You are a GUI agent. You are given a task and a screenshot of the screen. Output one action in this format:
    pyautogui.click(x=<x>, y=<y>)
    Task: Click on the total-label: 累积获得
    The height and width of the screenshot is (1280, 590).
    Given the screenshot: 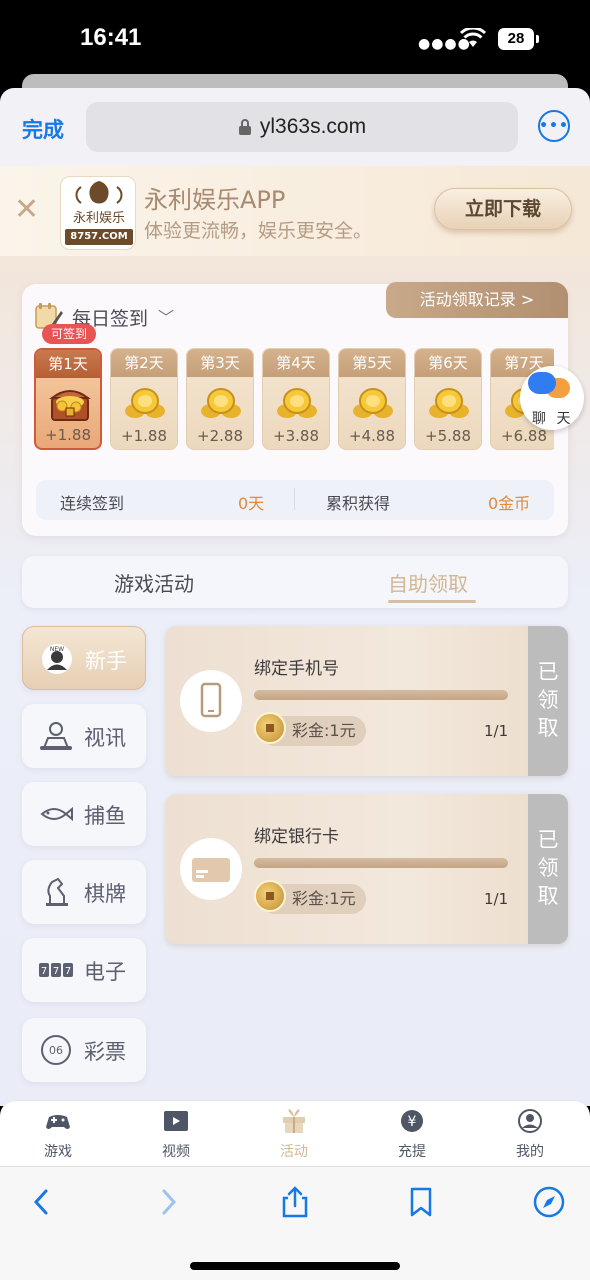 What is the action you would take?
    pyautogui.click(x=358, y=503)
    